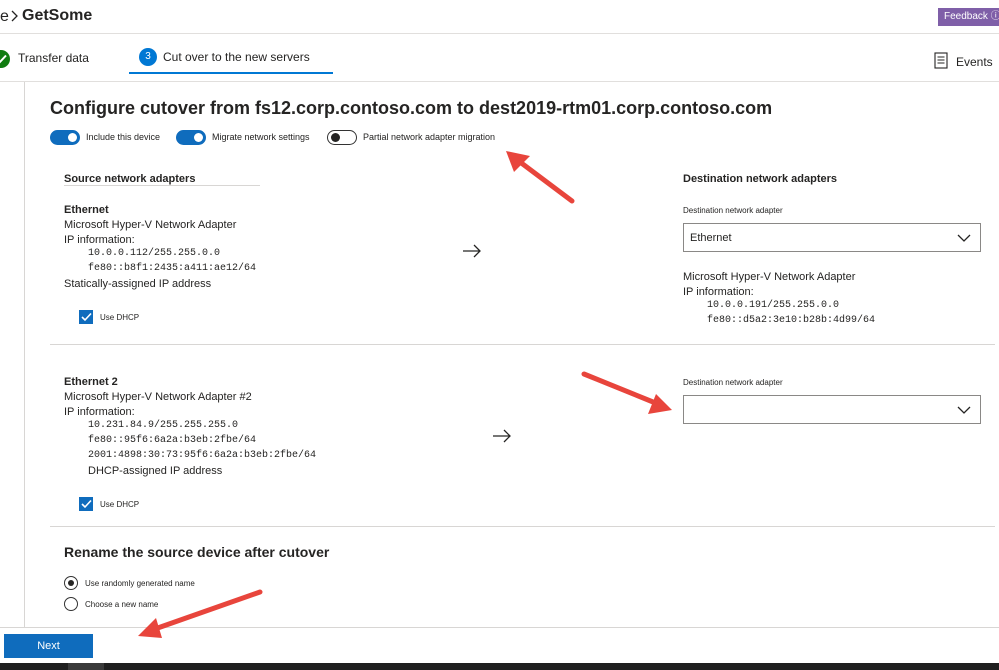 The width and height of the screenshot is (999, 670). Describe the element at coordinates (154, 253) in the screenshot. I see `ip-address: 10.0.0.112/255.255.0.0` at that location.